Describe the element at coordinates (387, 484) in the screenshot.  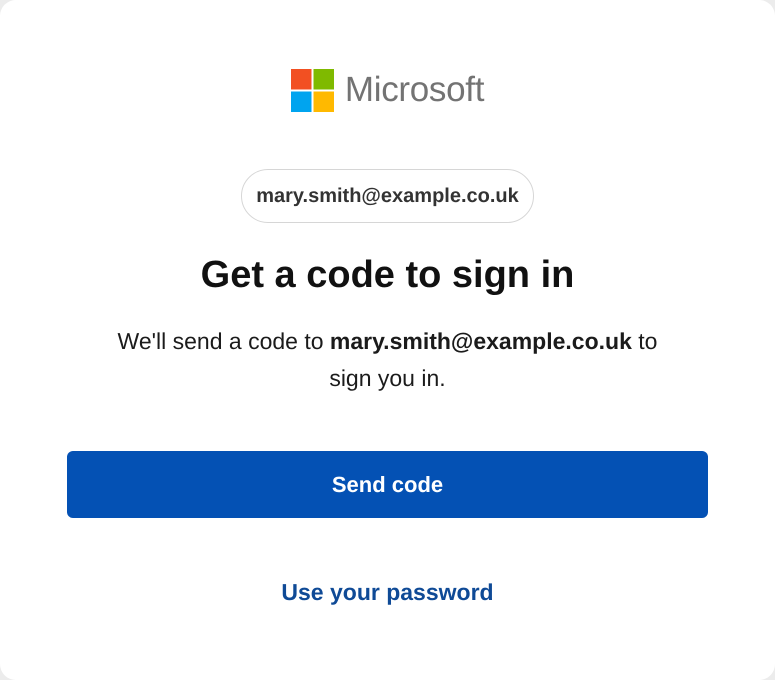
I see `send-code-button: Send code` at that location.